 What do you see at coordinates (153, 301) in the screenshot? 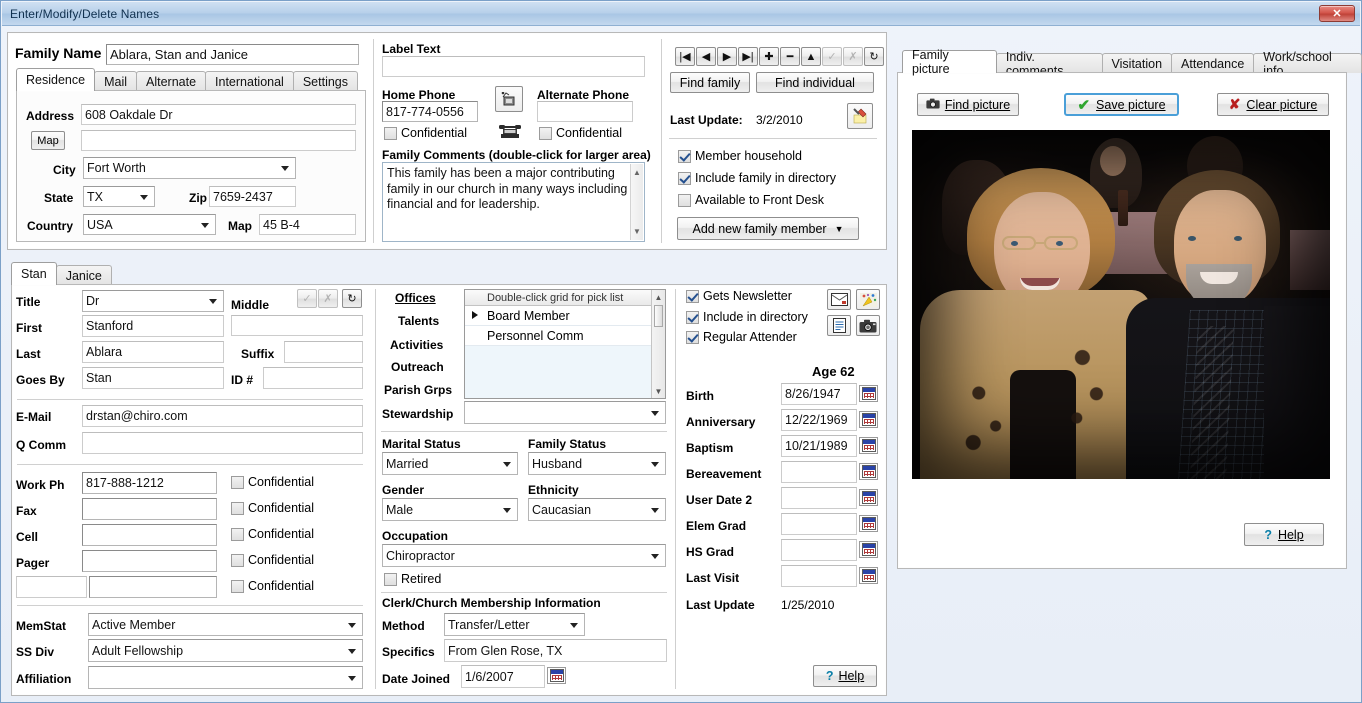
I see `title-select: Dr` at bounding box center [153, 301].